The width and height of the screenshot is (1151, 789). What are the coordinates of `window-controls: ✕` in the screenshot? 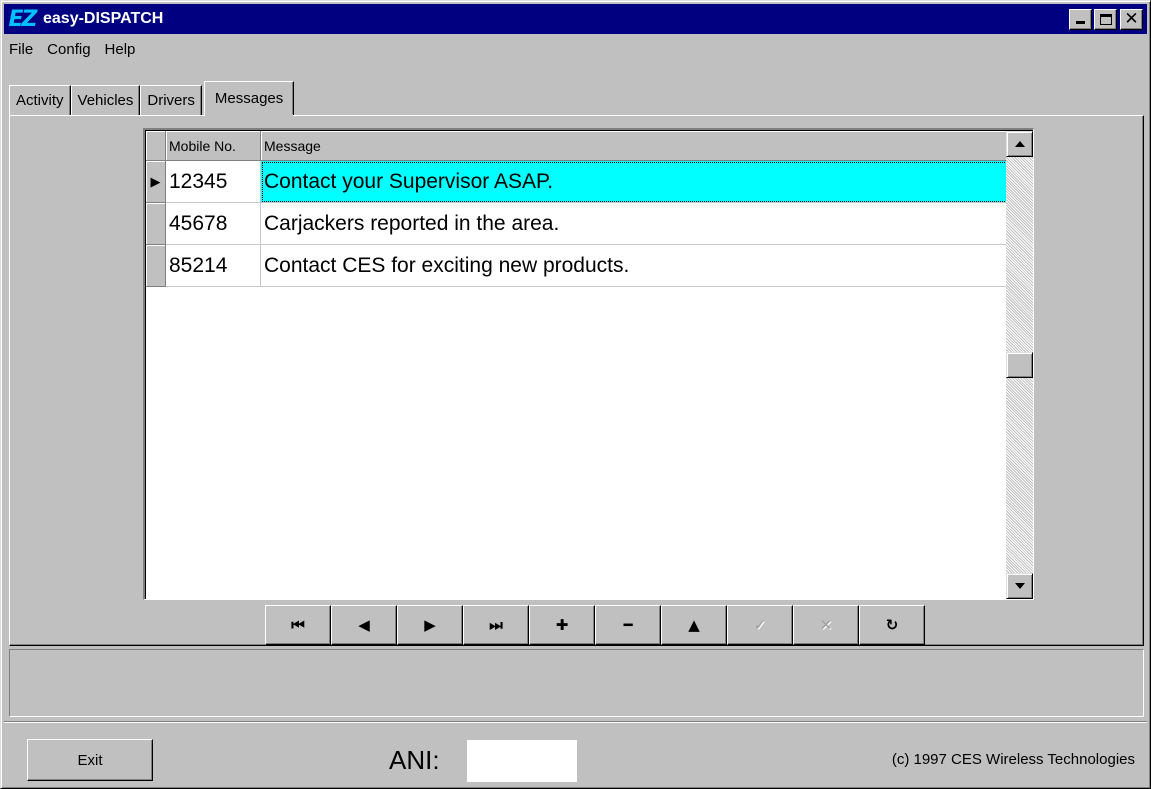 It's located at (1105, 19).